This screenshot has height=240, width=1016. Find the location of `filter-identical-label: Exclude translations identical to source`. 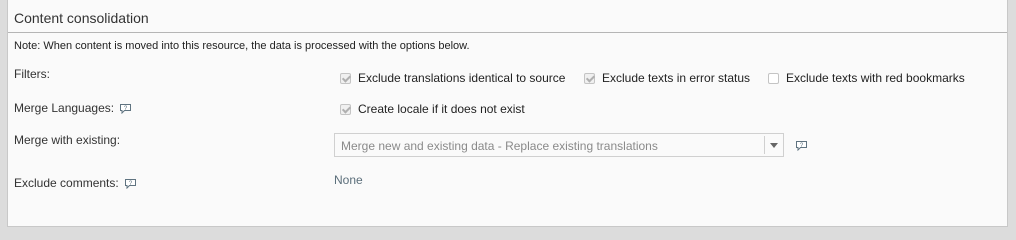

filter-identical-label: Exclude translations identical to source is located at coordinates (462, 78).